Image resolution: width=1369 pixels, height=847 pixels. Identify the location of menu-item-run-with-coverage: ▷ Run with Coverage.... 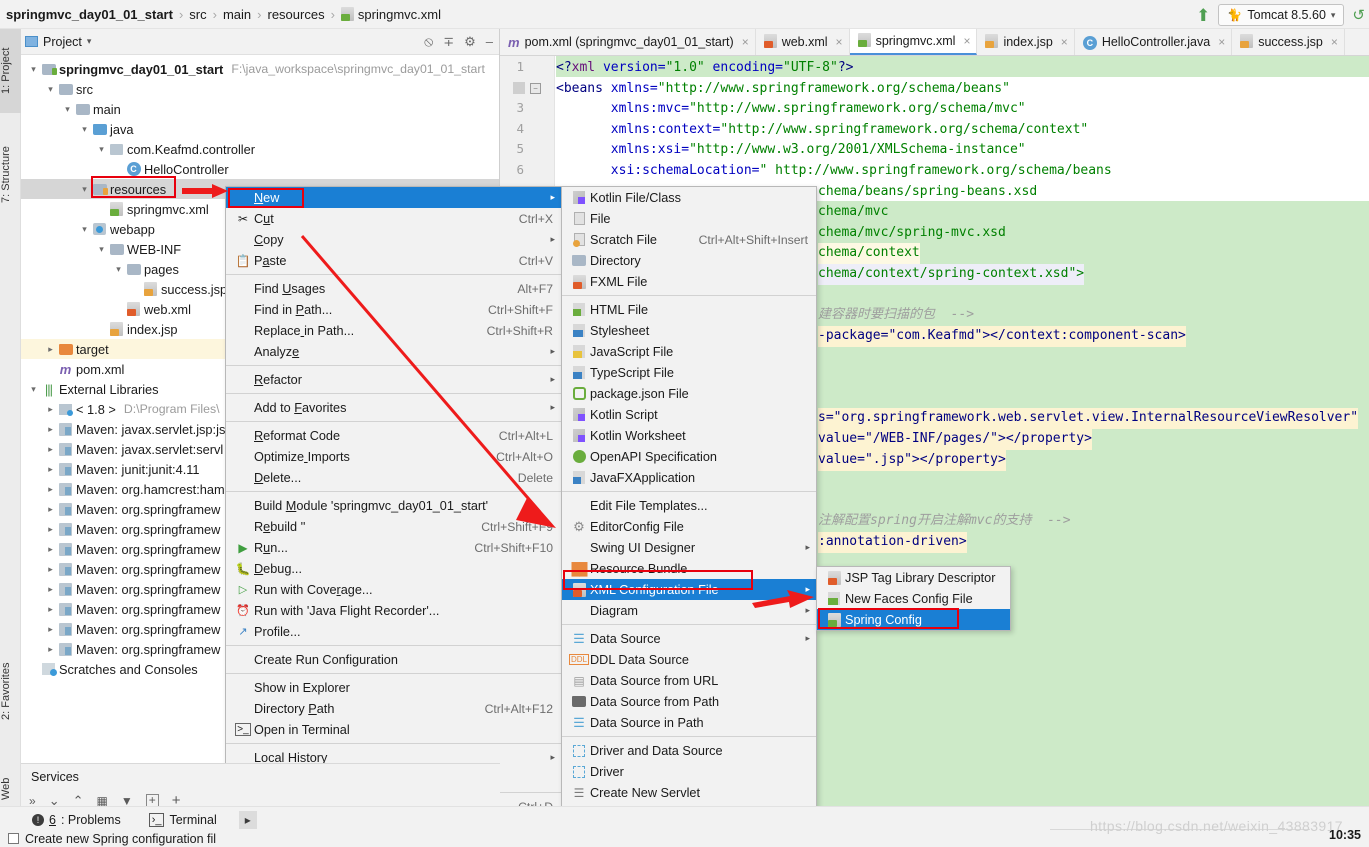
(393, 589).